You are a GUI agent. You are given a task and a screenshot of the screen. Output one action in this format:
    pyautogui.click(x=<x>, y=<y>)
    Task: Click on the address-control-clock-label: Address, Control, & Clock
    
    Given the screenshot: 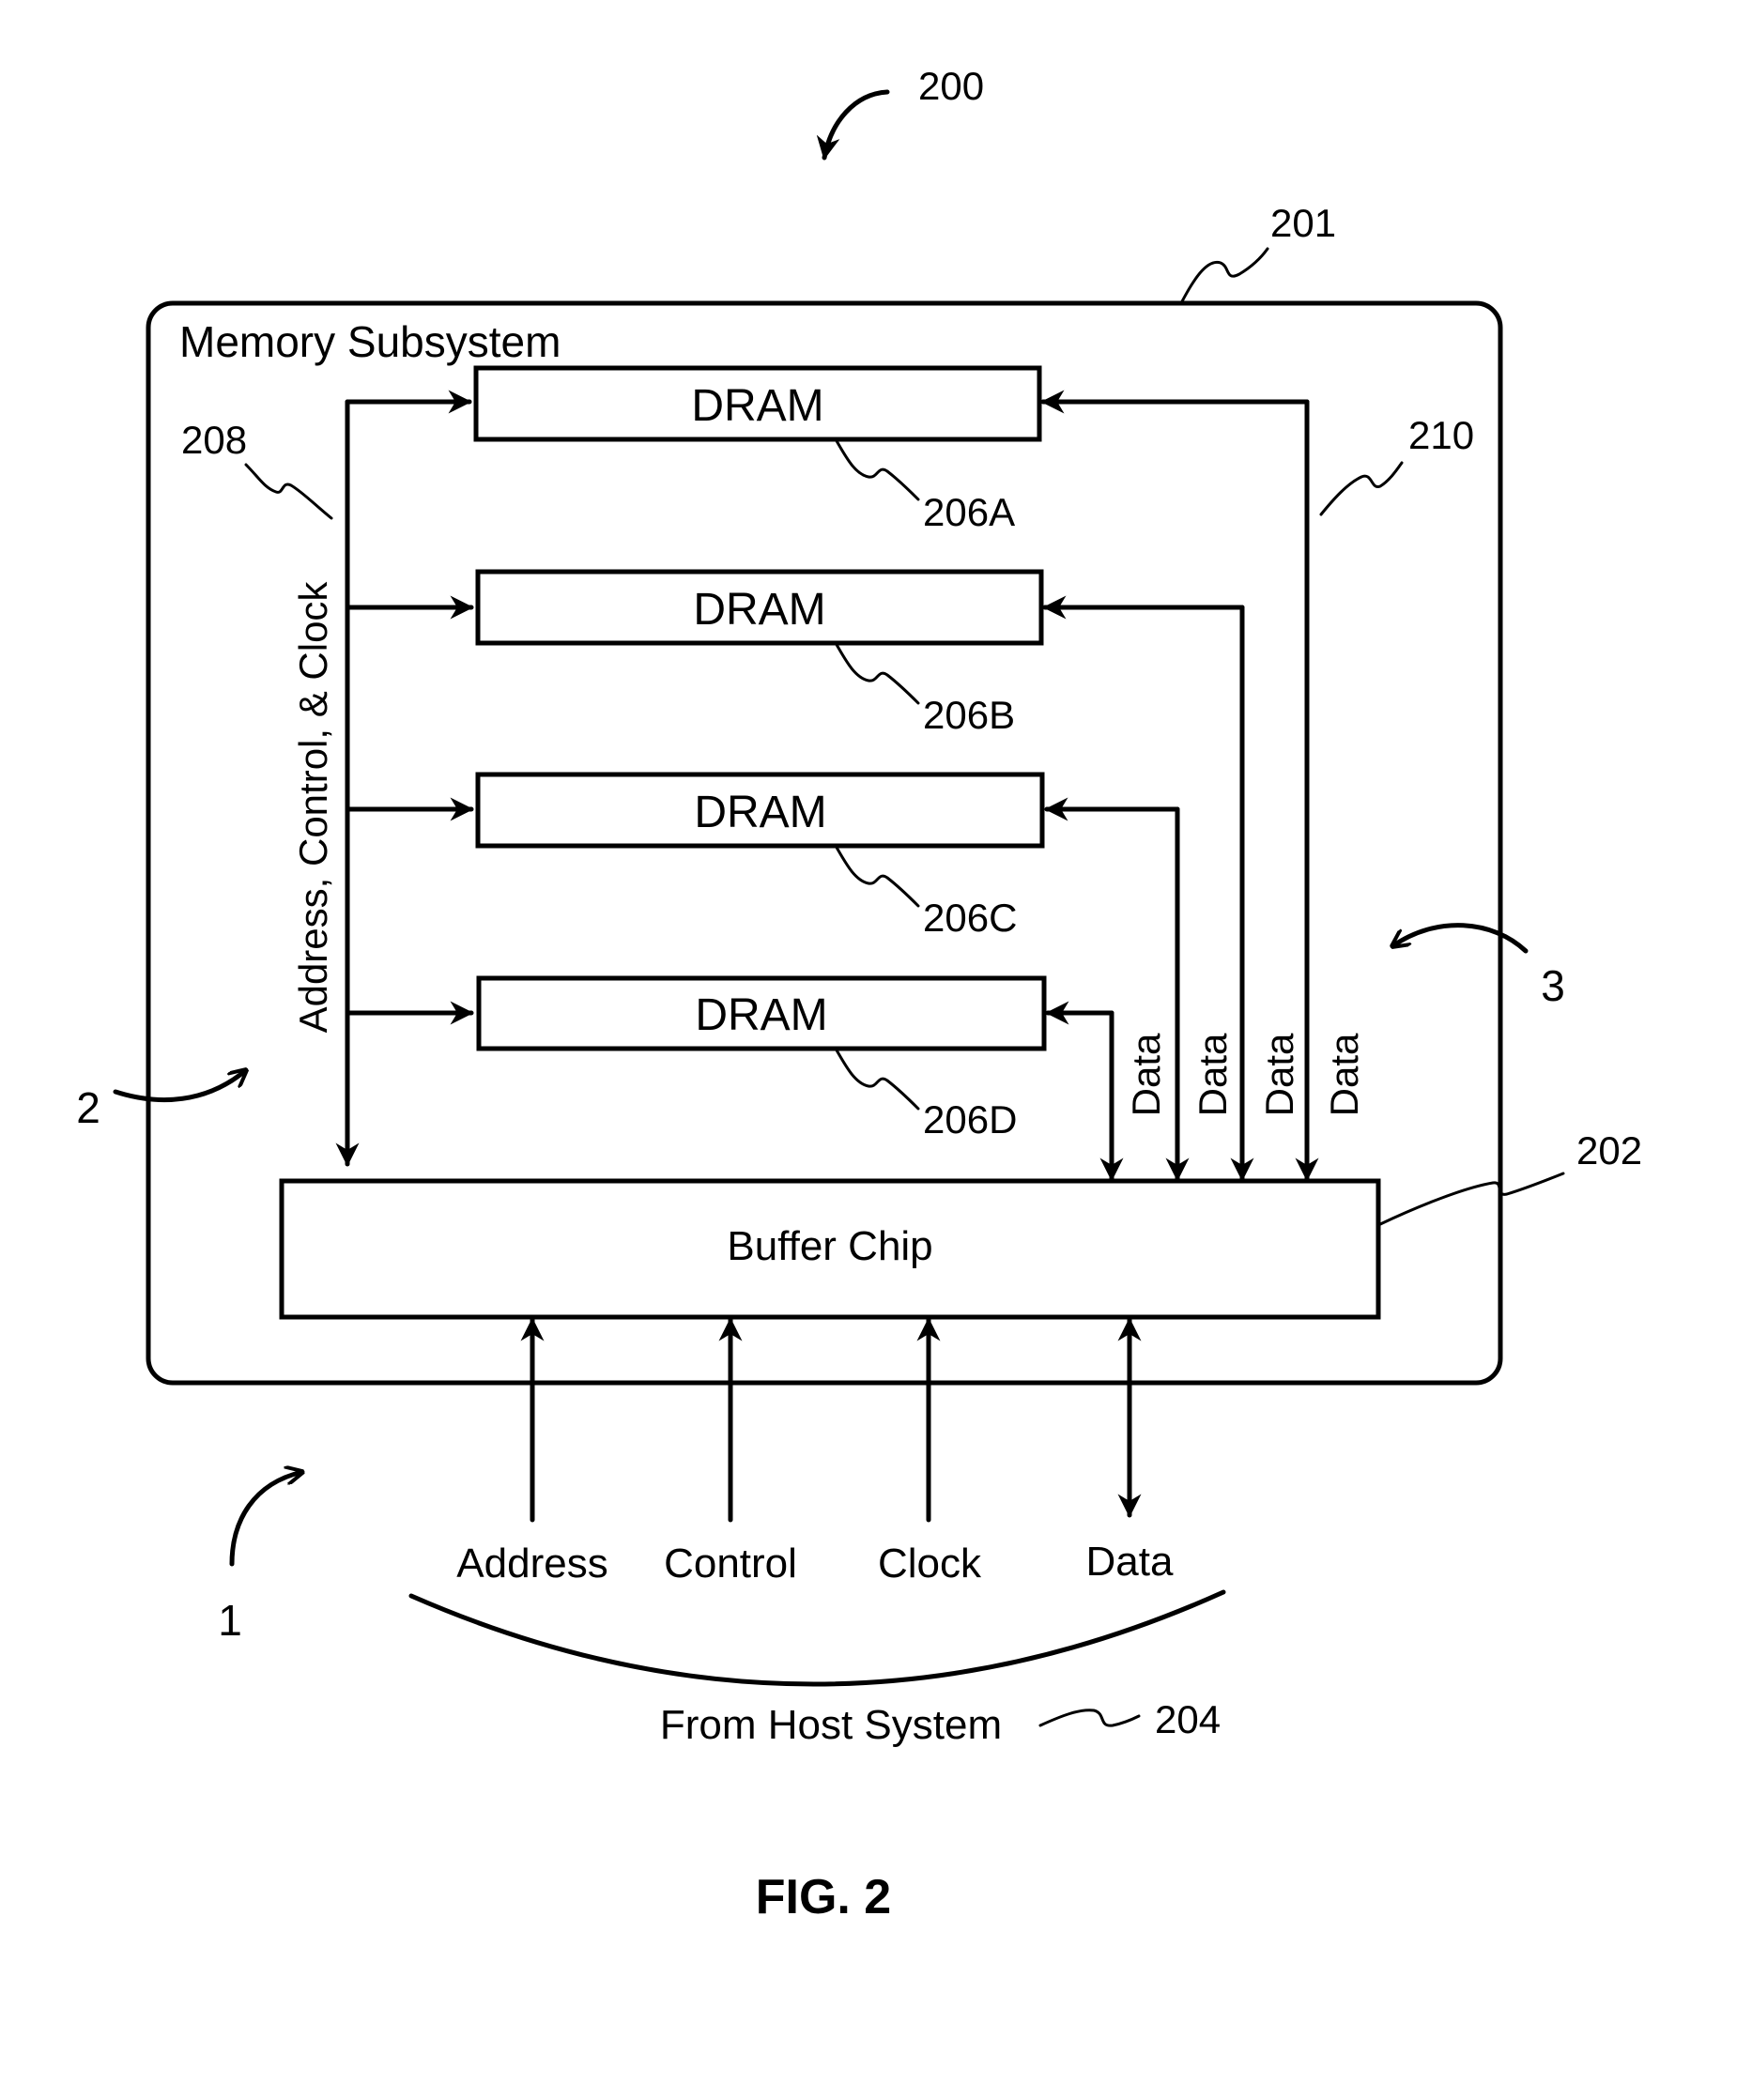 What is the action you would take?
    pyautogui.click(x=313, y=808)
    